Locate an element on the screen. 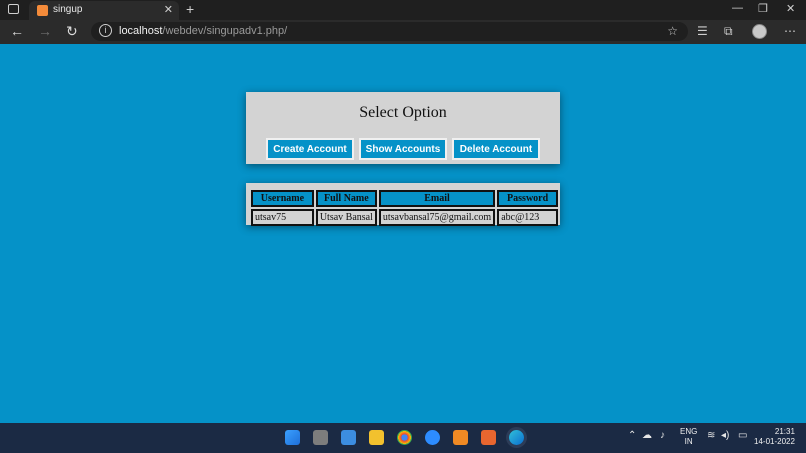 The image size is (806, 453). more-menu-icon: ⋯ is located at coordinates (790, 31).